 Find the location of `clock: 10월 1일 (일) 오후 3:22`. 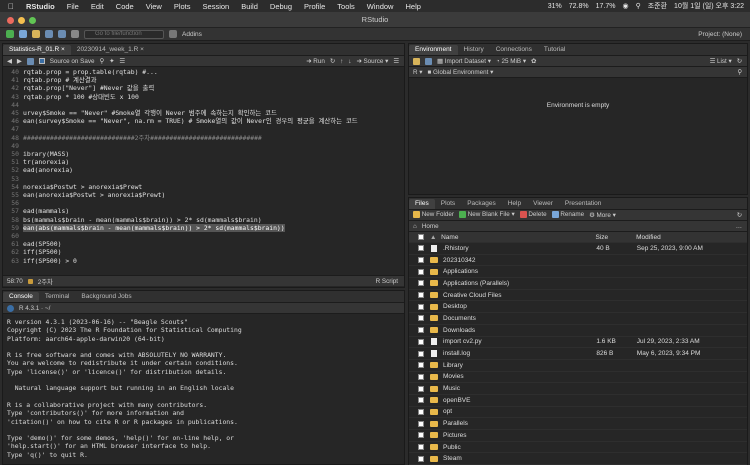

clock: 10월 1일 (일) 오후 3:22 is located at coordinates (709, 6).